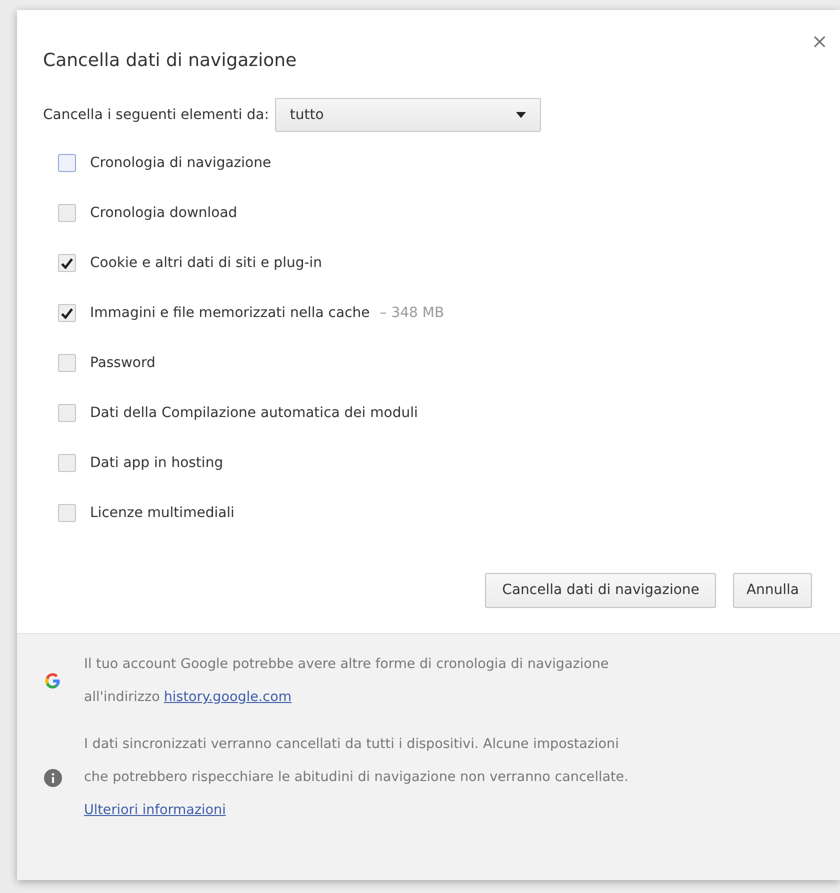 This screenshot has height=893, width=840. What do you see at coordinates (819, 41) in the screenshot?
I see `close-button: ×` at bounding box center [819, 41].